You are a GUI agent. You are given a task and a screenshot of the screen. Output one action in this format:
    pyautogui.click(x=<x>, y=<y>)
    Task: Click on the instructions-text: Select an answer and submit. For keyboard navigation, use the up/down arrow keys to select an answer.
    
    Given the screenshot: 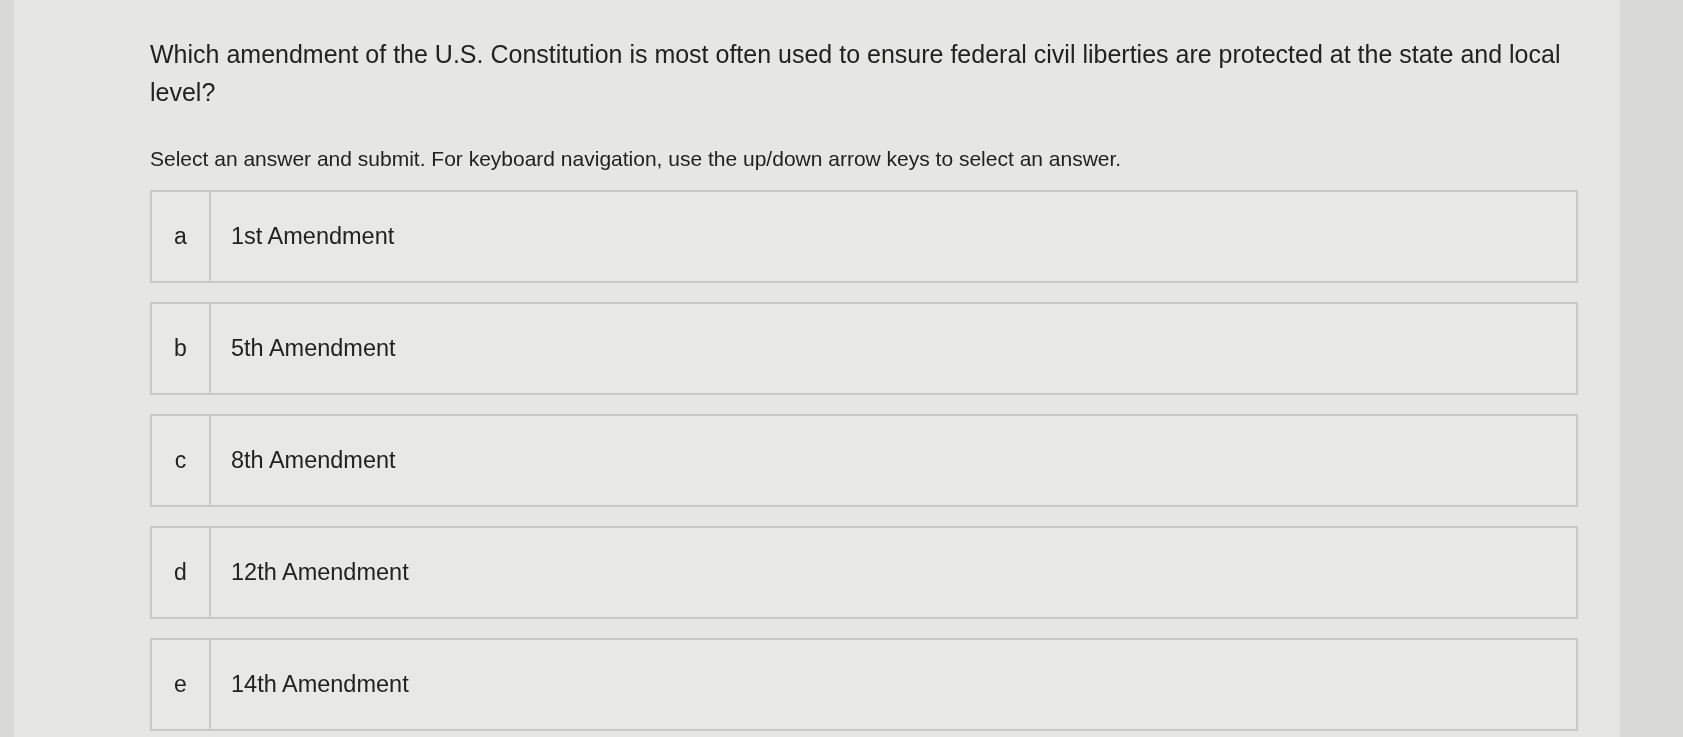 What is the action you would take?
    pyautogui.click(x=636, y=159)
    